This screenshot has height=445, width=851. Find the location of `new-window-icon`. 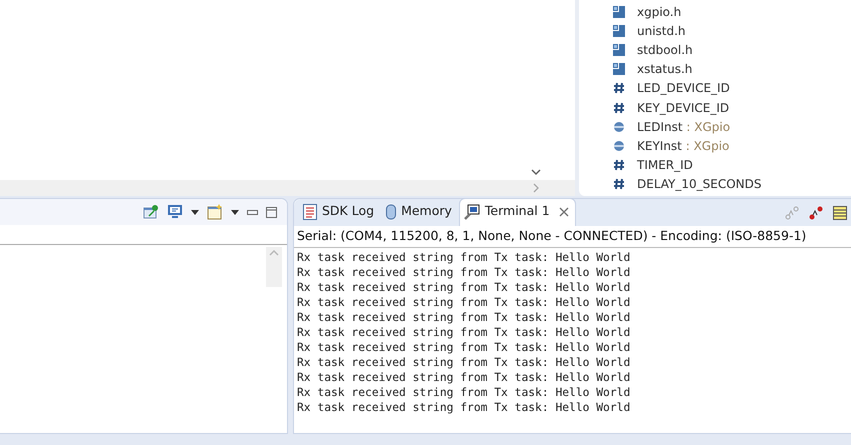

new-window-icon is located at coordinates (215, 212).